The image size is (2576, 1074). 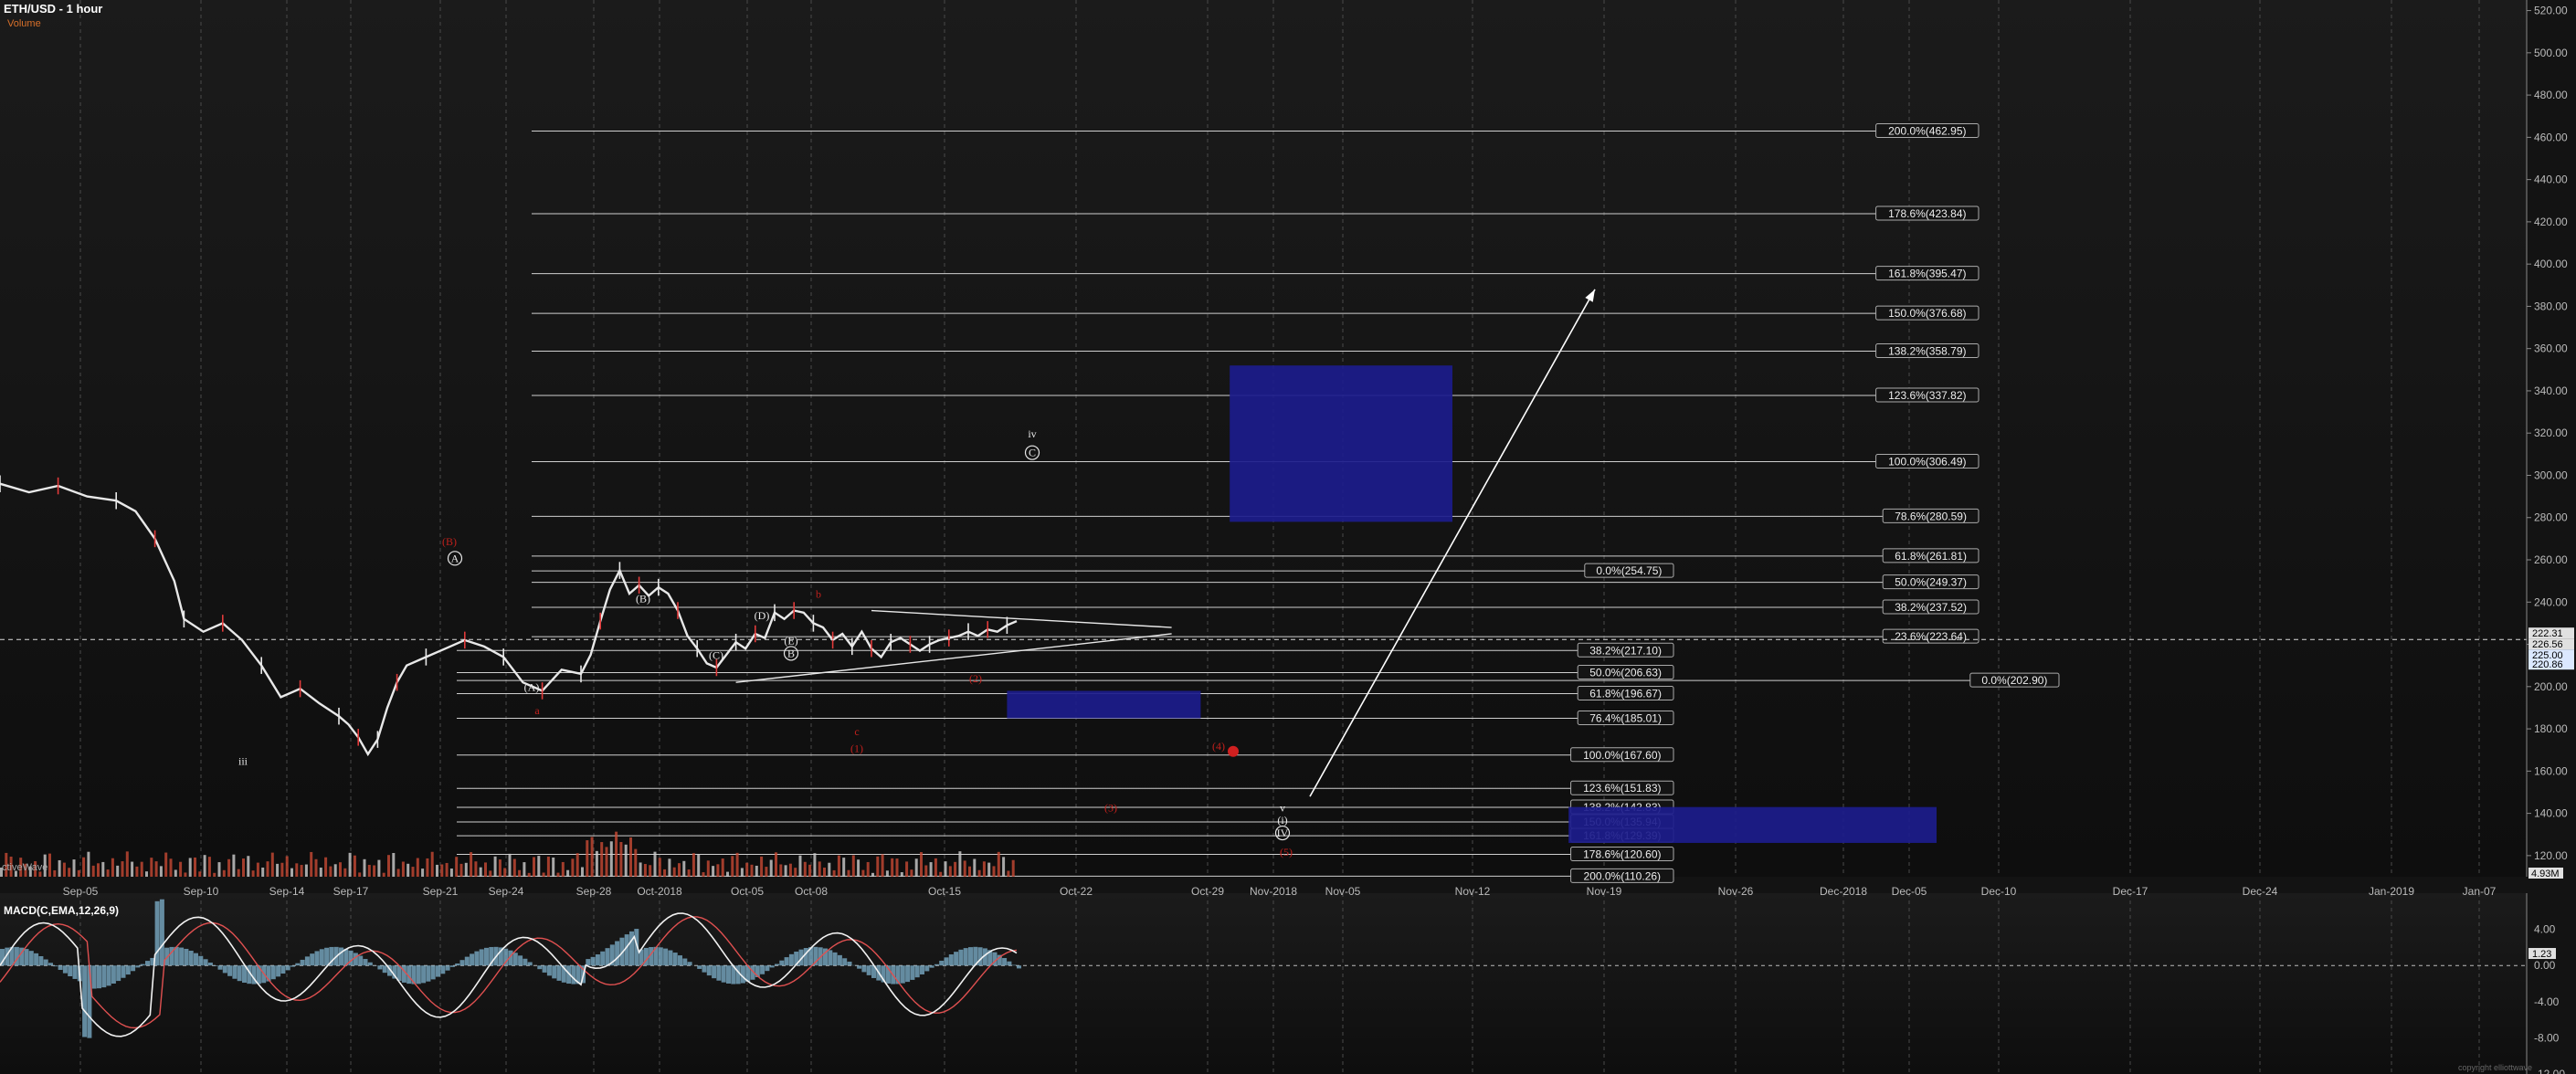 I want to click on y-tick-label: 340.00, so click(x=2551, y=390).